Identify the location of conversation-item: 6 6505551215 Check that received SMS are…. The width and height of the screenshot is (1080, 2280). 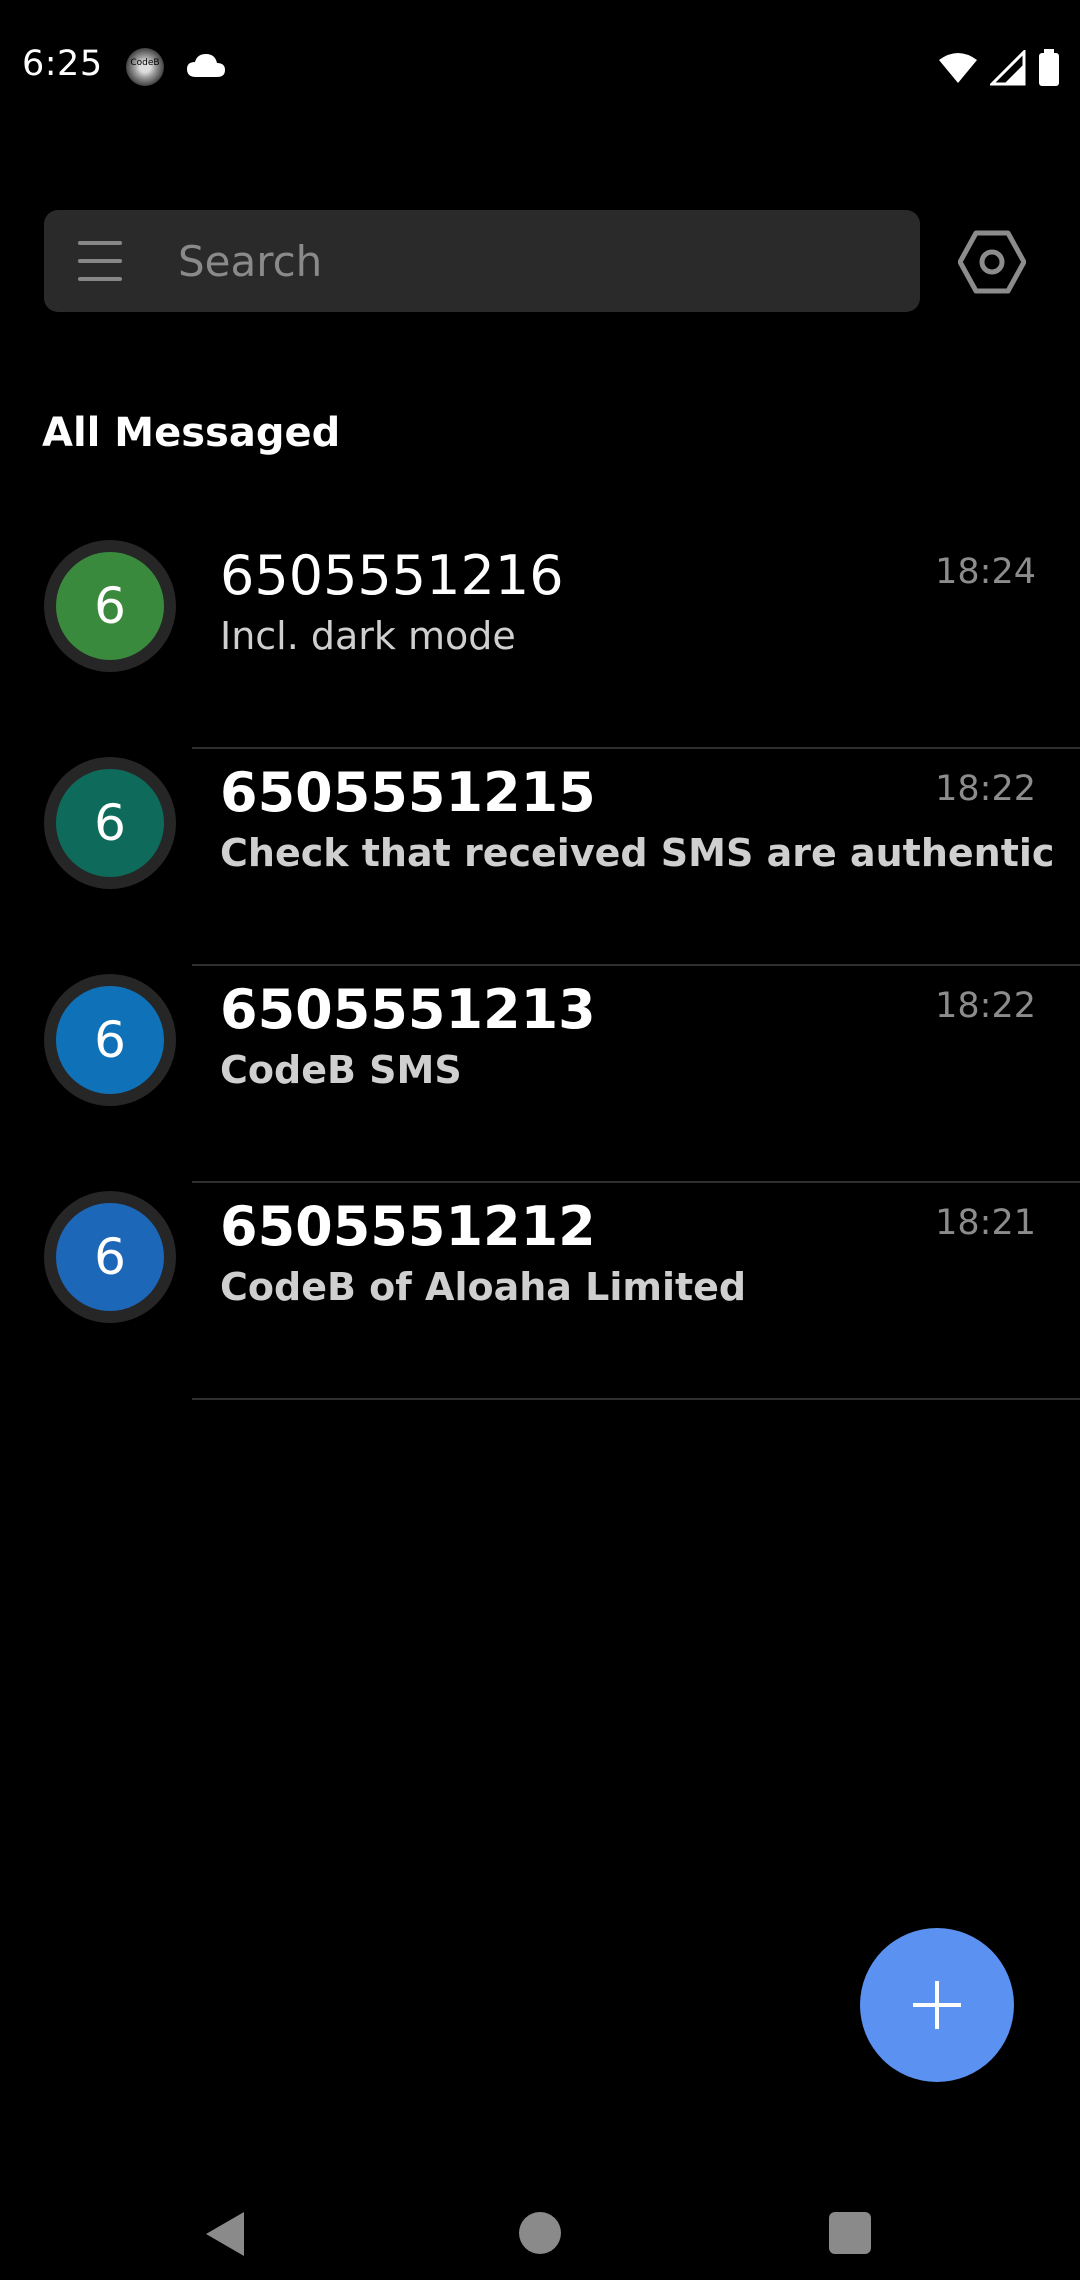
(540, 857).